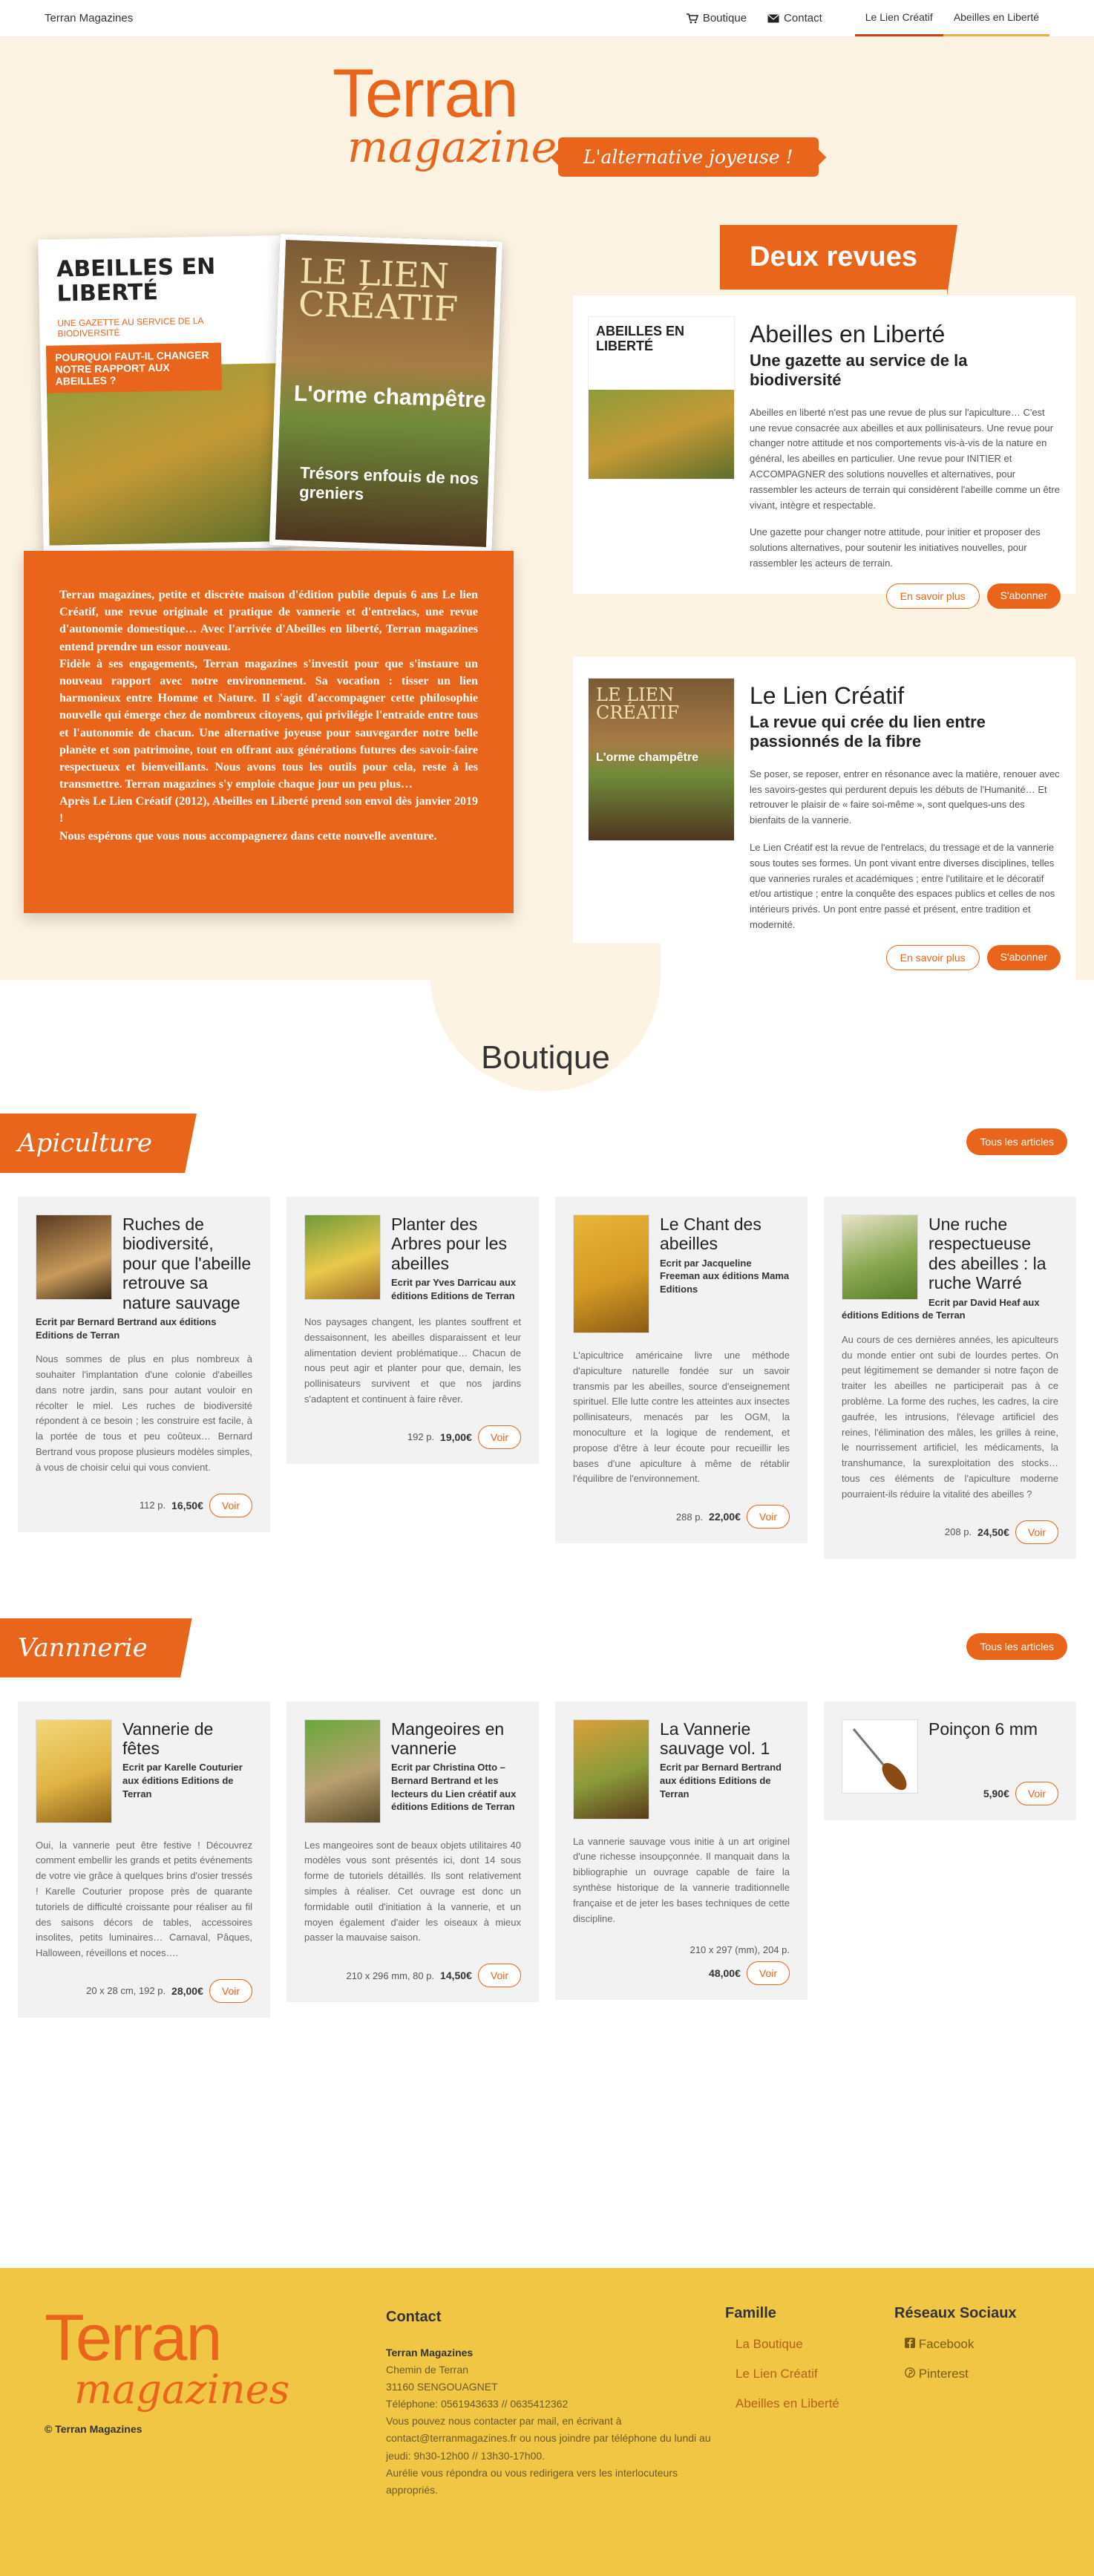 Image resolution: width=1094 pixels, height=2576 pixels. Describe the element at coordinates (961, 2344) in the screenshot. I see `footer-link-facebook: Facebook` at that location.